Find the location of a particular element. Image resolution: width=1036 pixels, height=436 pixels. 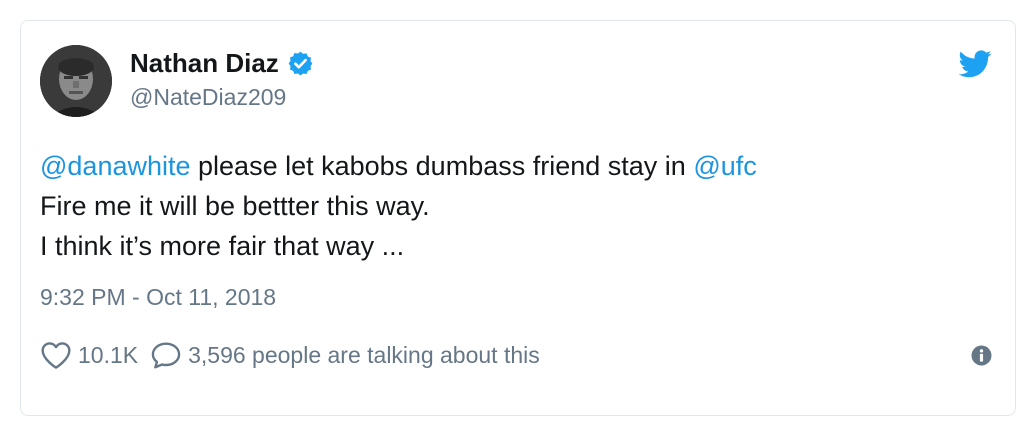

author-name-row: Nathan Diaz is located at coordinates (222, 63).